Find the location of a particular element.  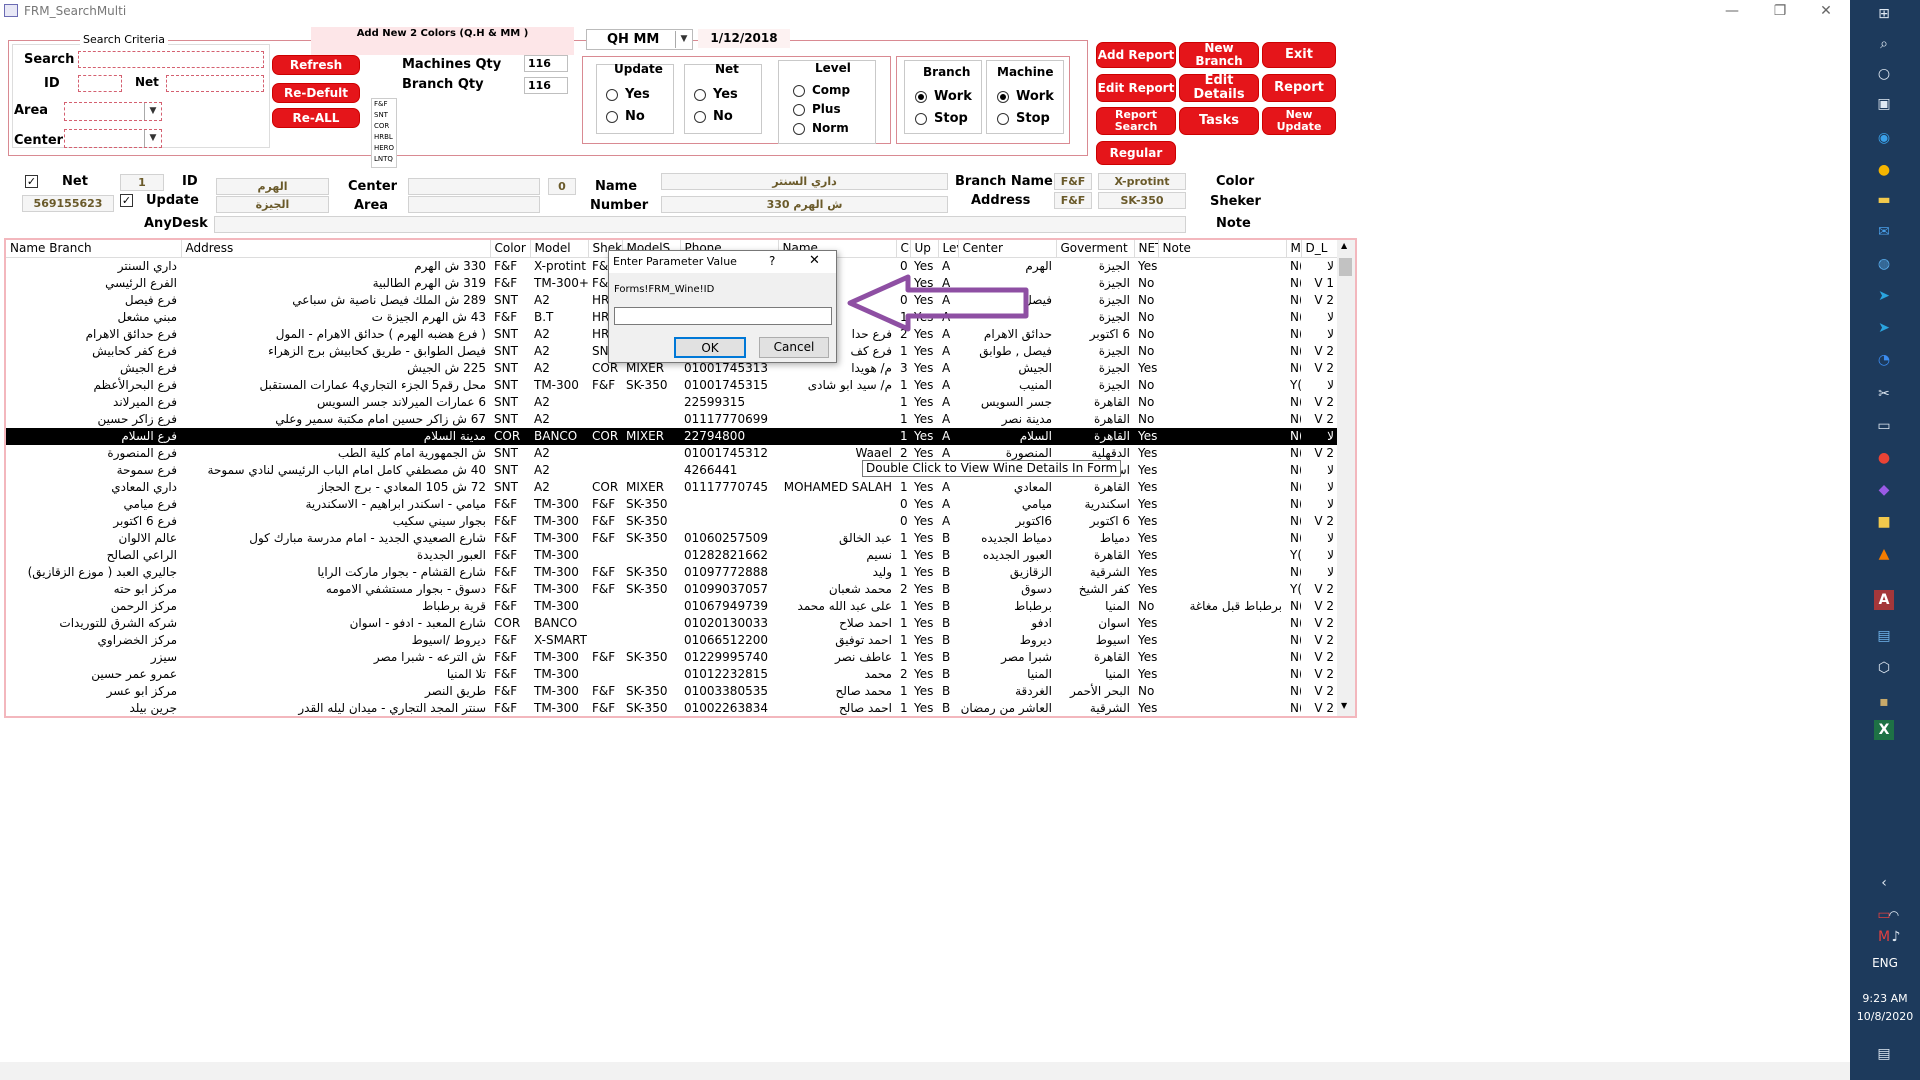

table-cell: 4266441 is located at coordinates (729, 470).